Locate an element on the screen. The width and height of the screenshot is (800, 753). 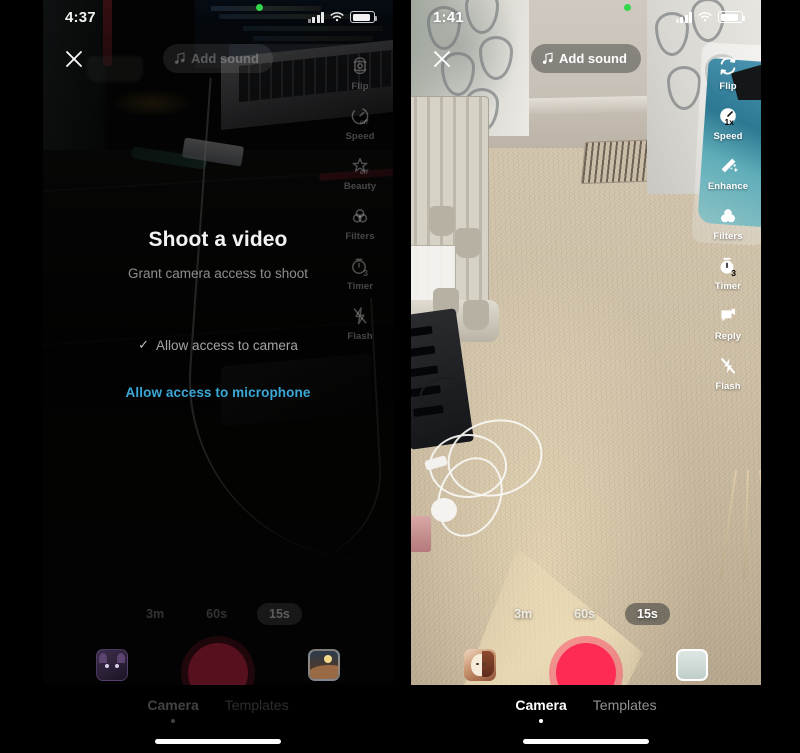
rail-item-flash: Flash is located at coordinates (728, 377).